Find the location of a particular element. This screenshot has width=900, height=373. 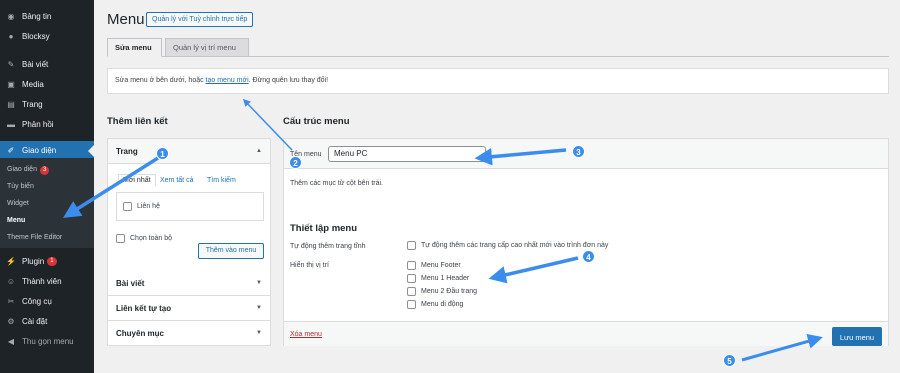

annotation-number-2: 2 is located at coordinates (295, 162).